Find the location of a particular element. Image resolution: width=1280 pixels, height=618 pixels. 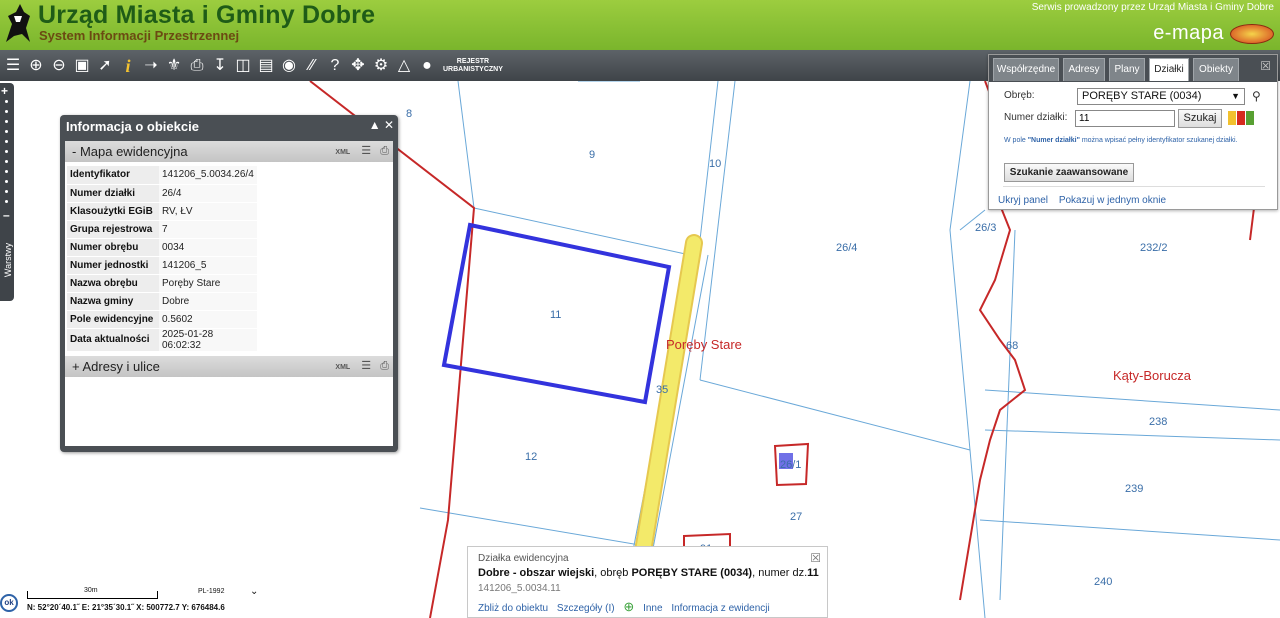

tab-plany: Plany is located at coordinates (1127, 69).